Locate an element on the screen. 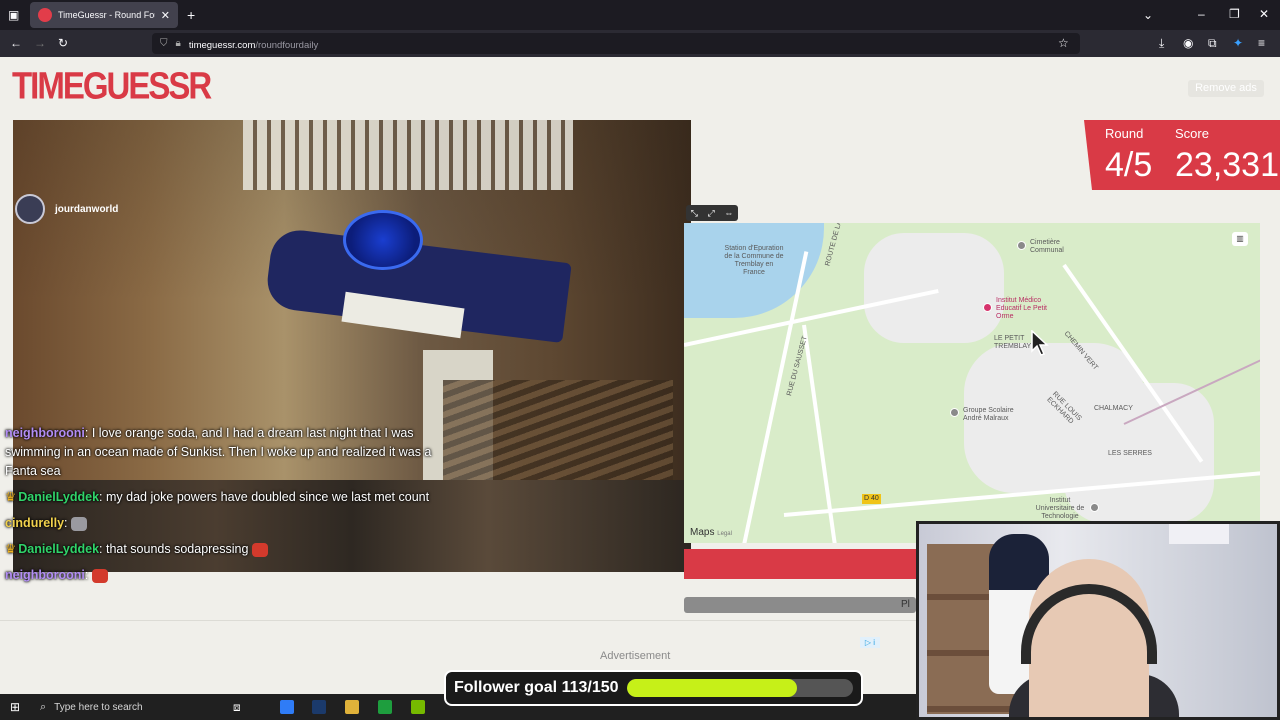 The width and height of the screenshot is (1280, 720). copilot-icon is located at coordinates (287, 707).